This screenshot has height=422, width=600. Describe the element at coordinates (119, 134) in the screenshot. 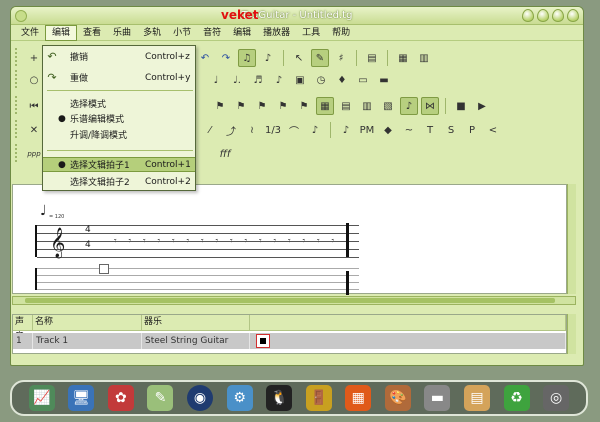

I see `menu-item-transpose-mode: 升调/降调模式` at that location.